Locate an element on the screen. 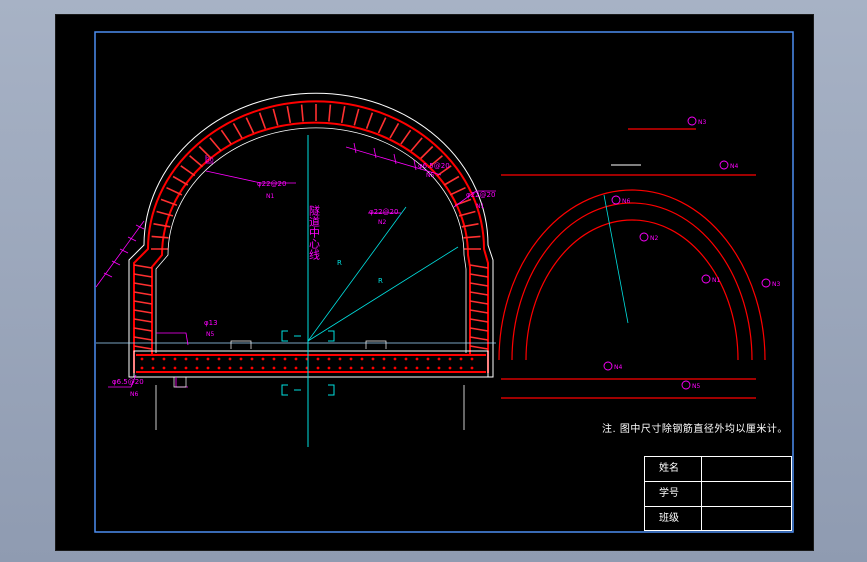 This screenshot has width=867, height=562. title-block: 姓名 学号 班级 is located at coordinates (718, 493).